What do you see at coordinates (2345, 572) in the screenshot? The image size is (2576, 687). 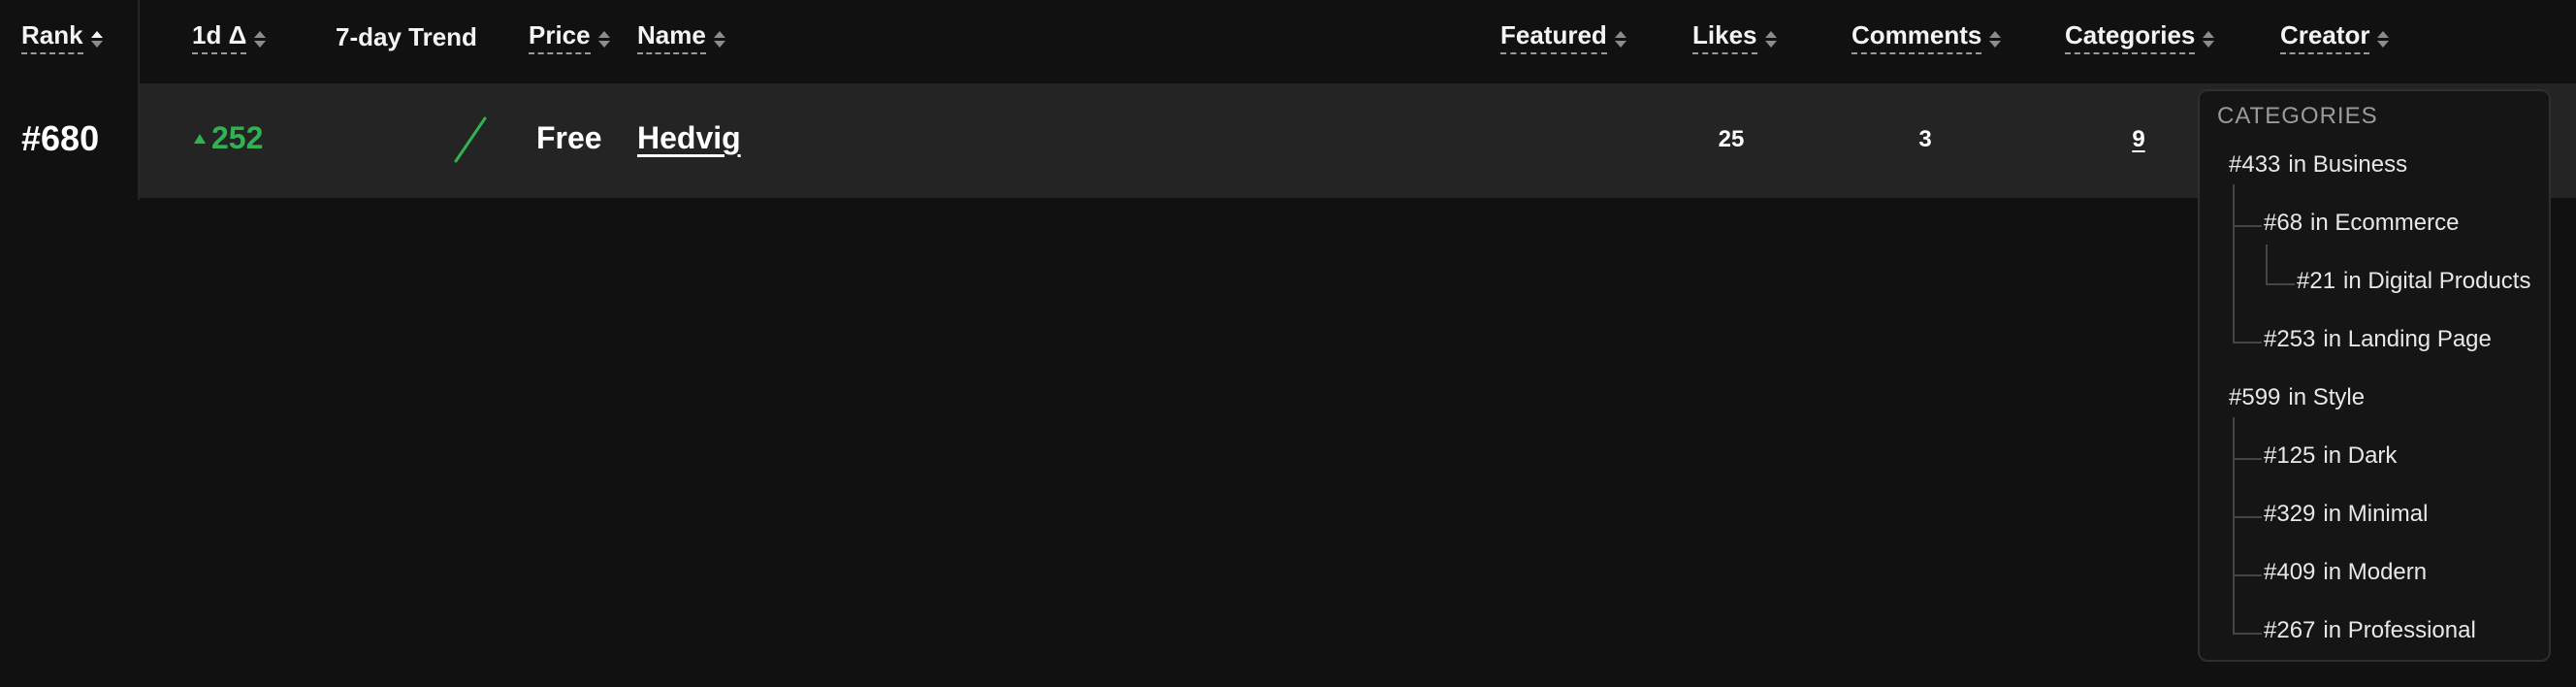 I see `category-item: #409 in Modern` at bounding box center [2345, 572].